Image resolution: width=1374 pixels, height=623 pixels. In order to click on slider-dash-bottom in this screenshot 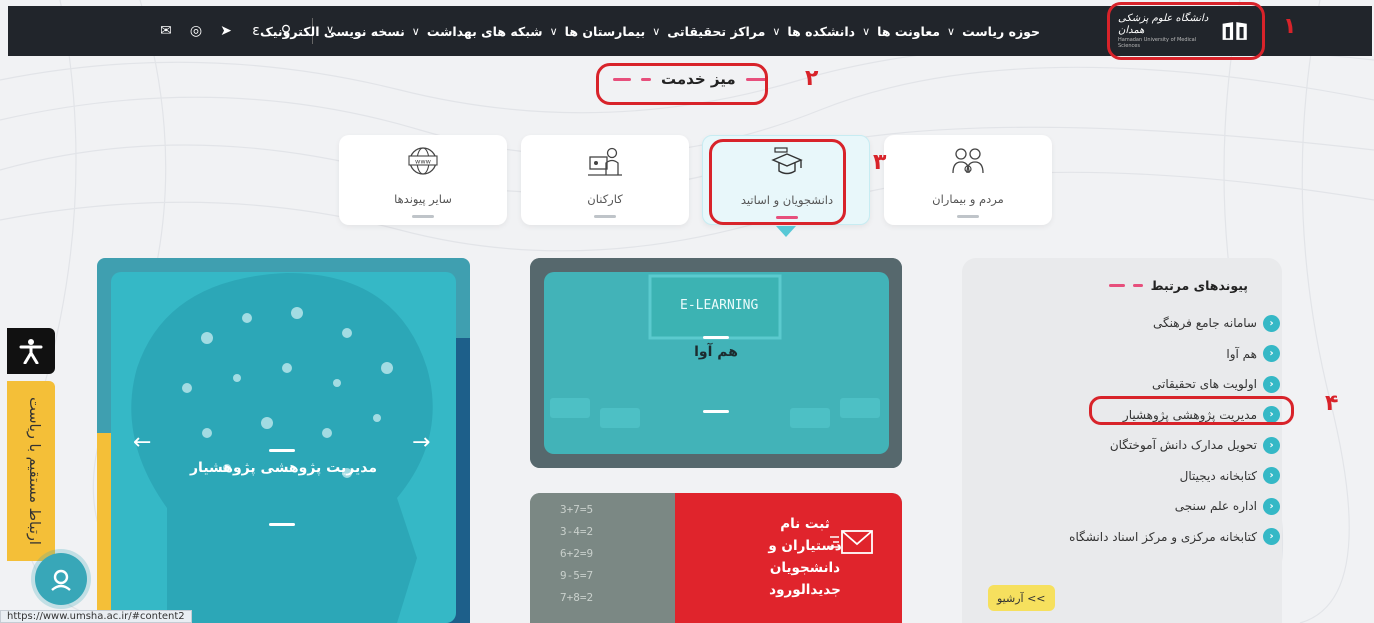, I will do `click(282, 520)`.